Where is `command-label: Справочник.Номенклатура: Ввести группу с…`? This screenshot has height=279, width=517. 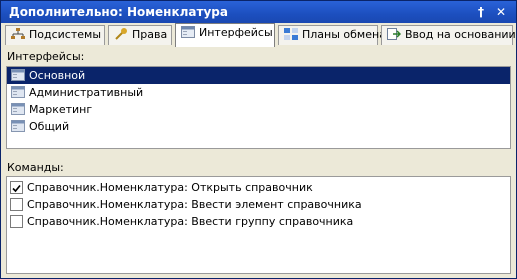 command-label: Справочник.Номенклатура: Ввести группу с… is located at coordinates (190, 221).